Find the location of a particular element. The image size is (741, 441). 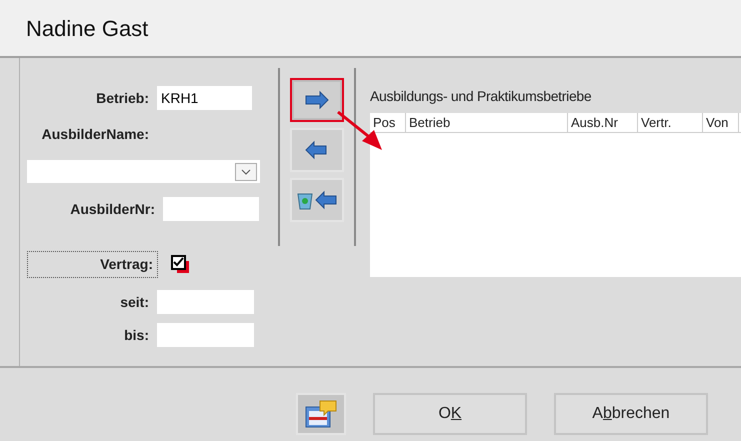

chevron-down-icon is located at coordinates (246, 171).